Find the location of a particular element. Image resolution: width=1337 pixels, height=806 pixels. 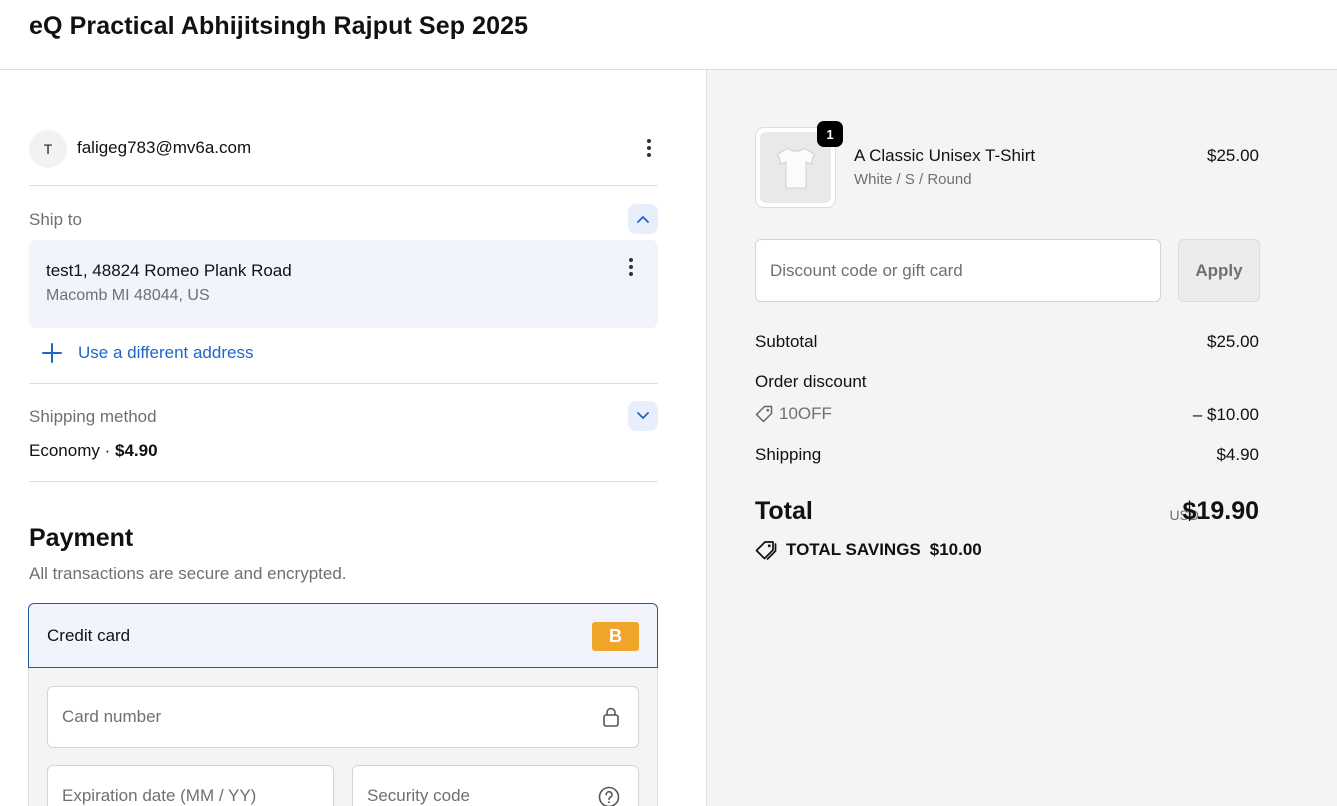

discount-code: 10OFF is located at coordinates (805, 413).